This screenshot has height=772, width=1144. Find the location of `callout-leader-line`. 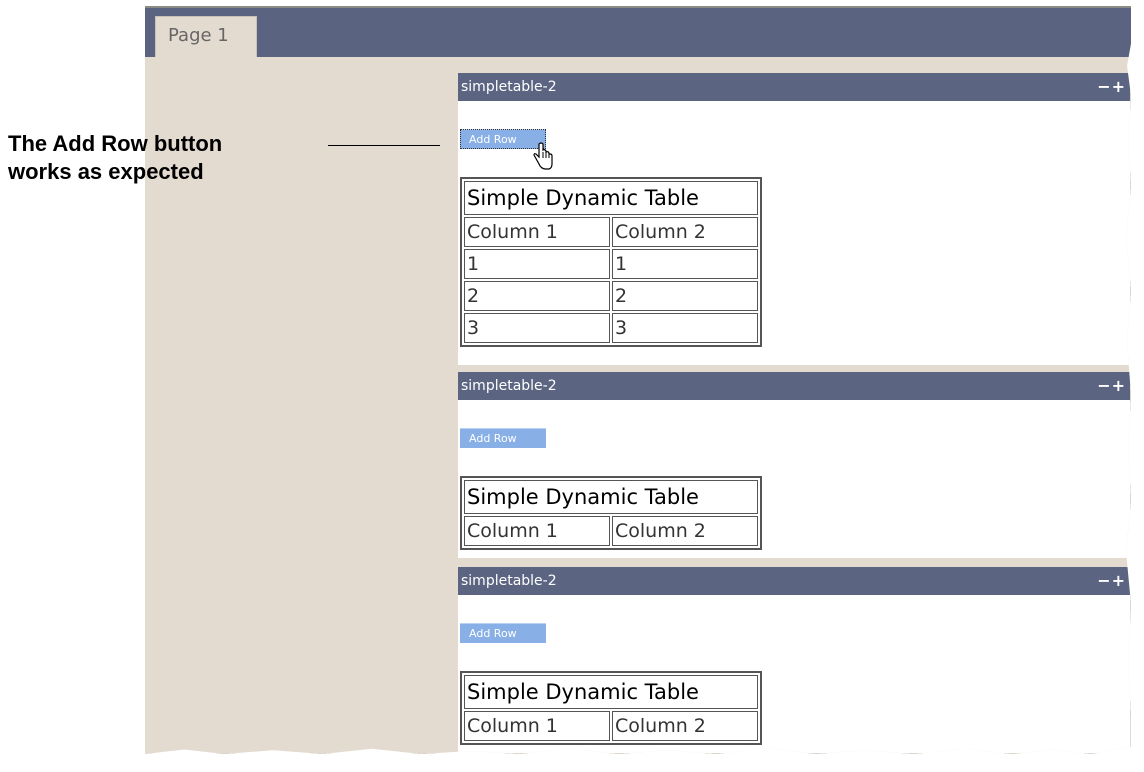

callout-leader-line is located at coordinates (384, 145).